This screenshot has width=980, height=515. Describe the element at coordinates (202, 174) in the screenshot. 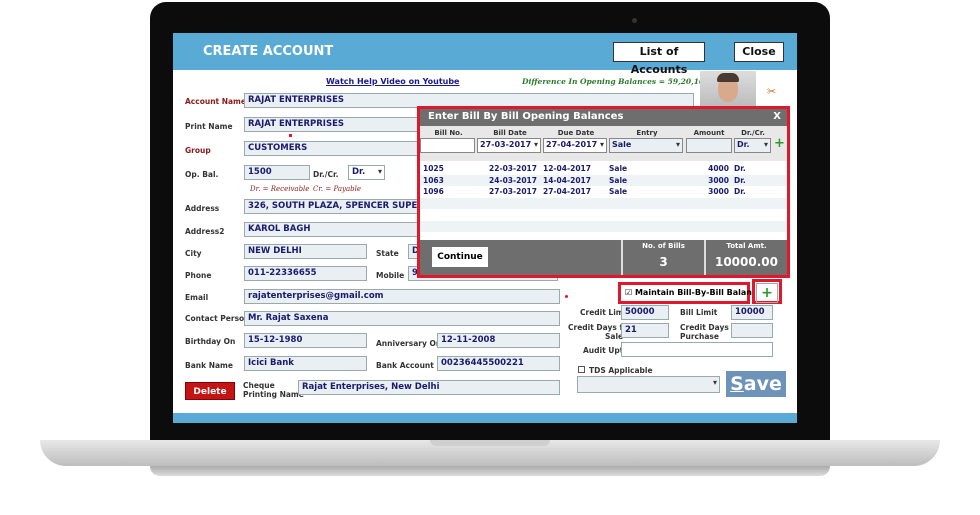

I see `op-bal-label: Op. Bal.` at that location.